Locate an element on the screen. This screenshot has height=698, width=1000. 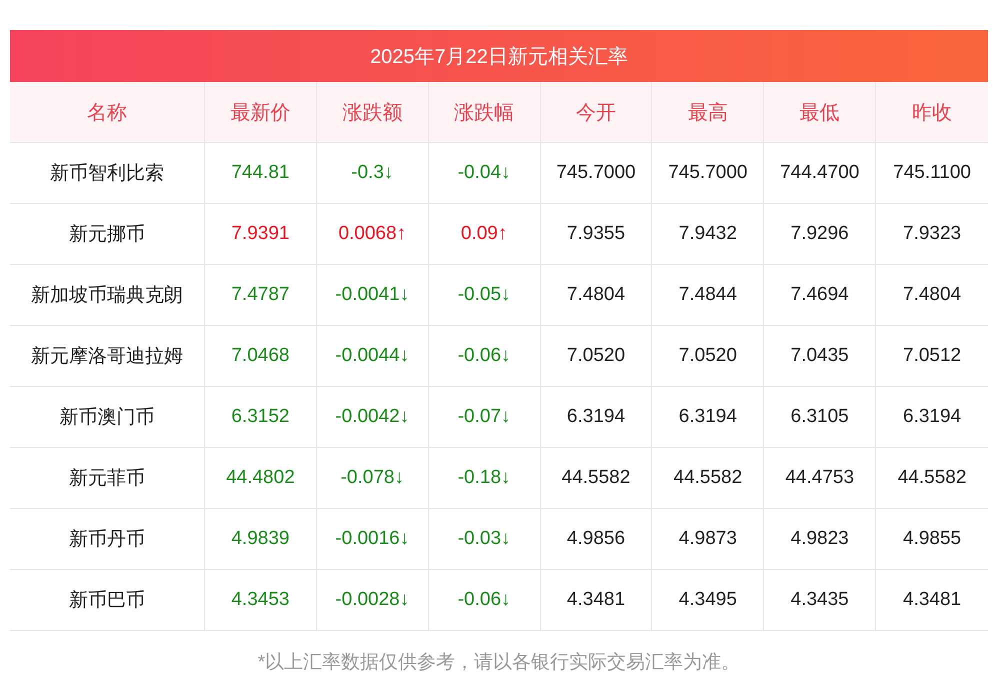
table-cell: 744.4700 is located at coordinates (820, 172).